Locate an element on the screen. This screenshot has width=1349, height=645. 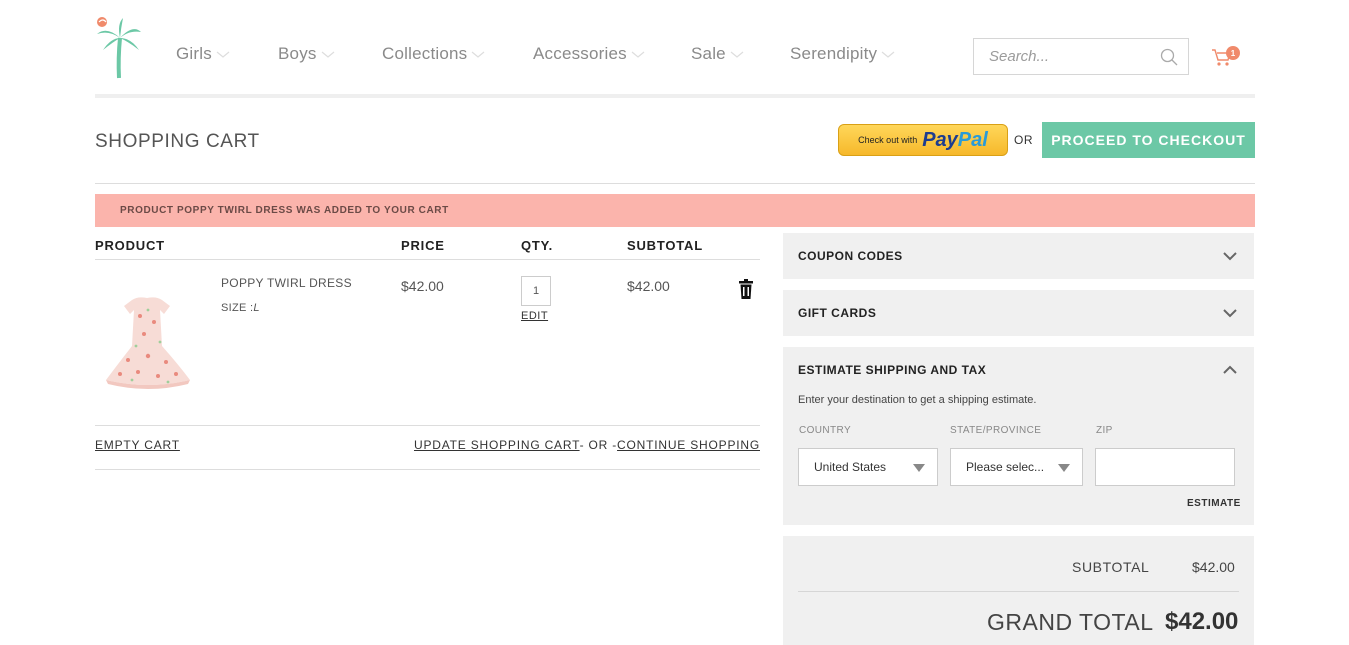
search-input is located at coordinates (1069, 56).